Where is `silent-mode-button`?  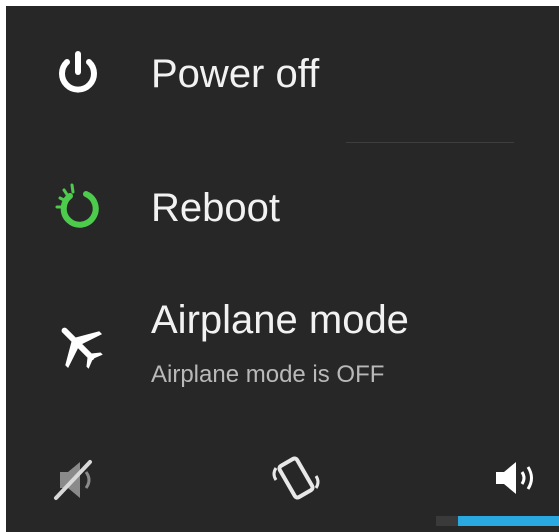 silent-mode-button is located at coordinates (78, 478).